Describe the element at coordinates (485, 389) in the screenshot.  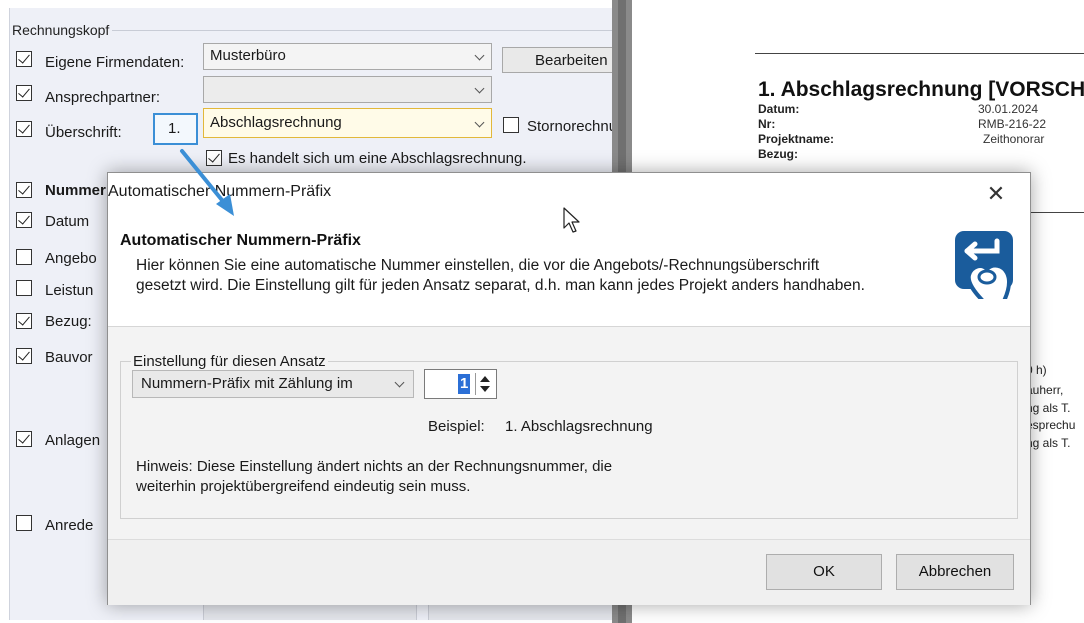
I see `spinner-down-icon` at that location.